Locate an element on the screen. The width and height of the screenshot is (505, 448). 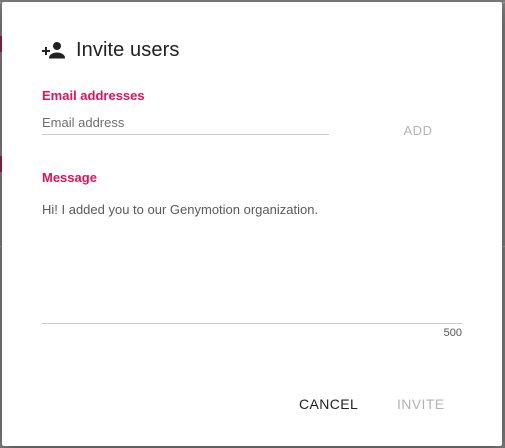
invite-button: INVITE is located at coordinates (420, 404).